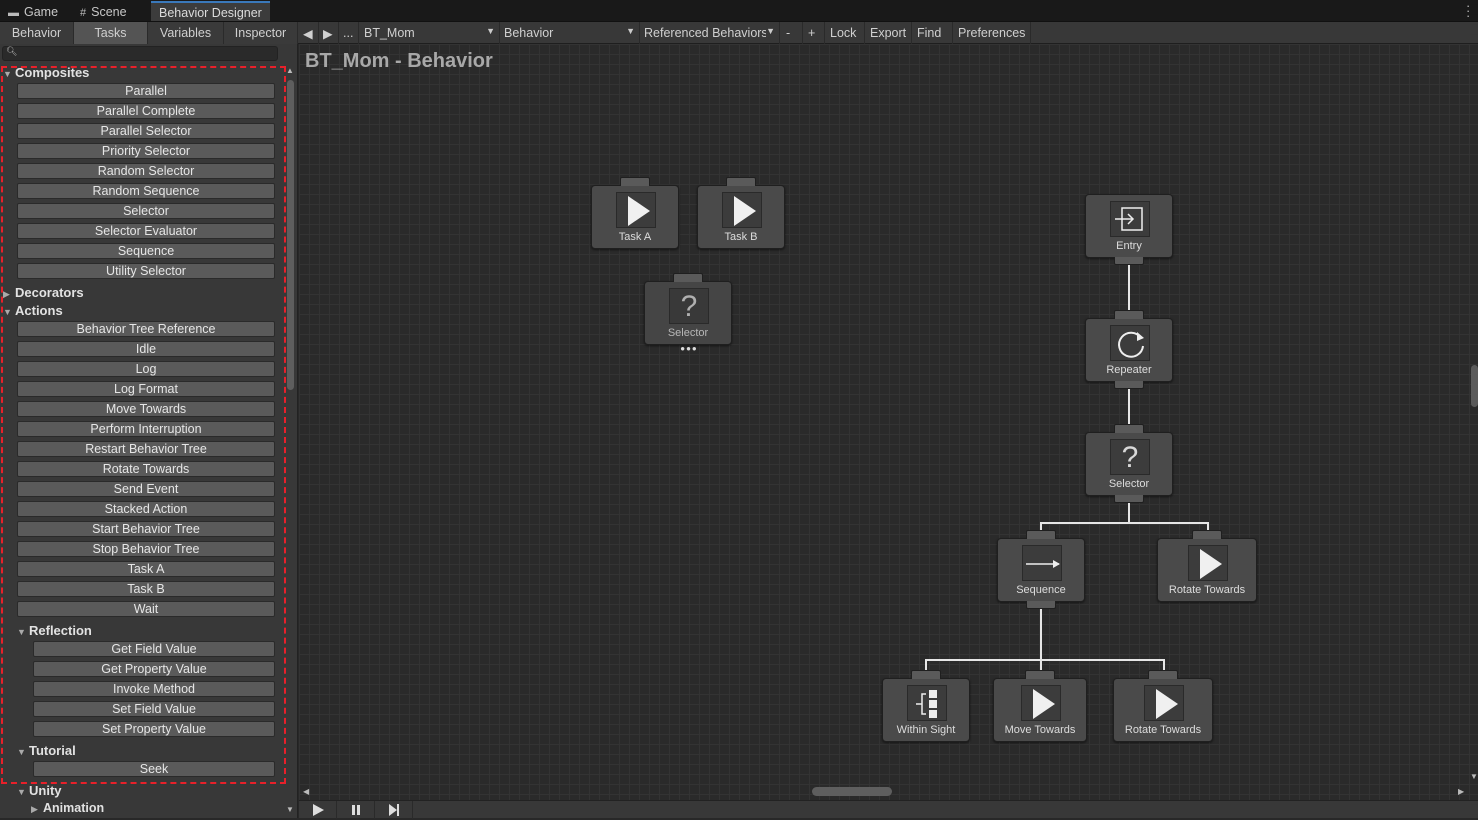  What do you see at coordinates (146, 271) in the screenshot?
I see `task-button: Utility Selector` at bounding box center [146, 271].